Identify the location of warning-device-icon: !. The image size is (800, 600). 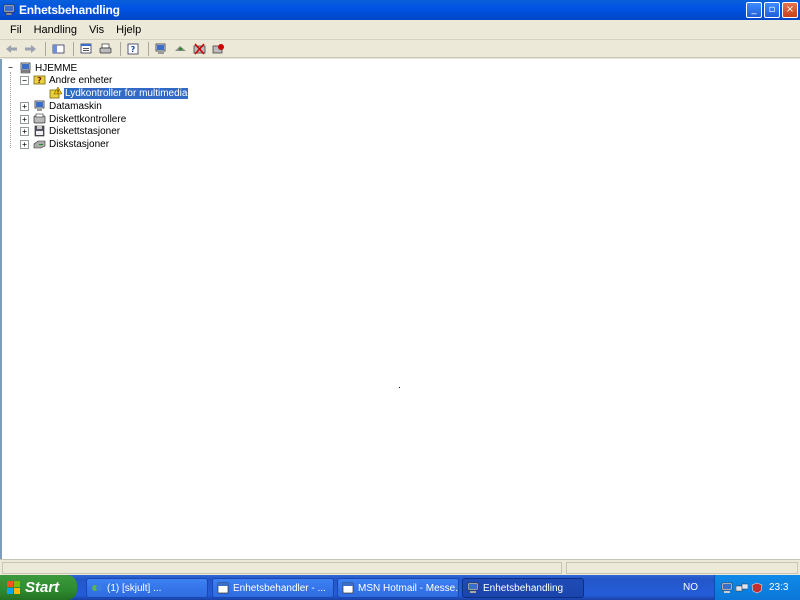
(55, 93).